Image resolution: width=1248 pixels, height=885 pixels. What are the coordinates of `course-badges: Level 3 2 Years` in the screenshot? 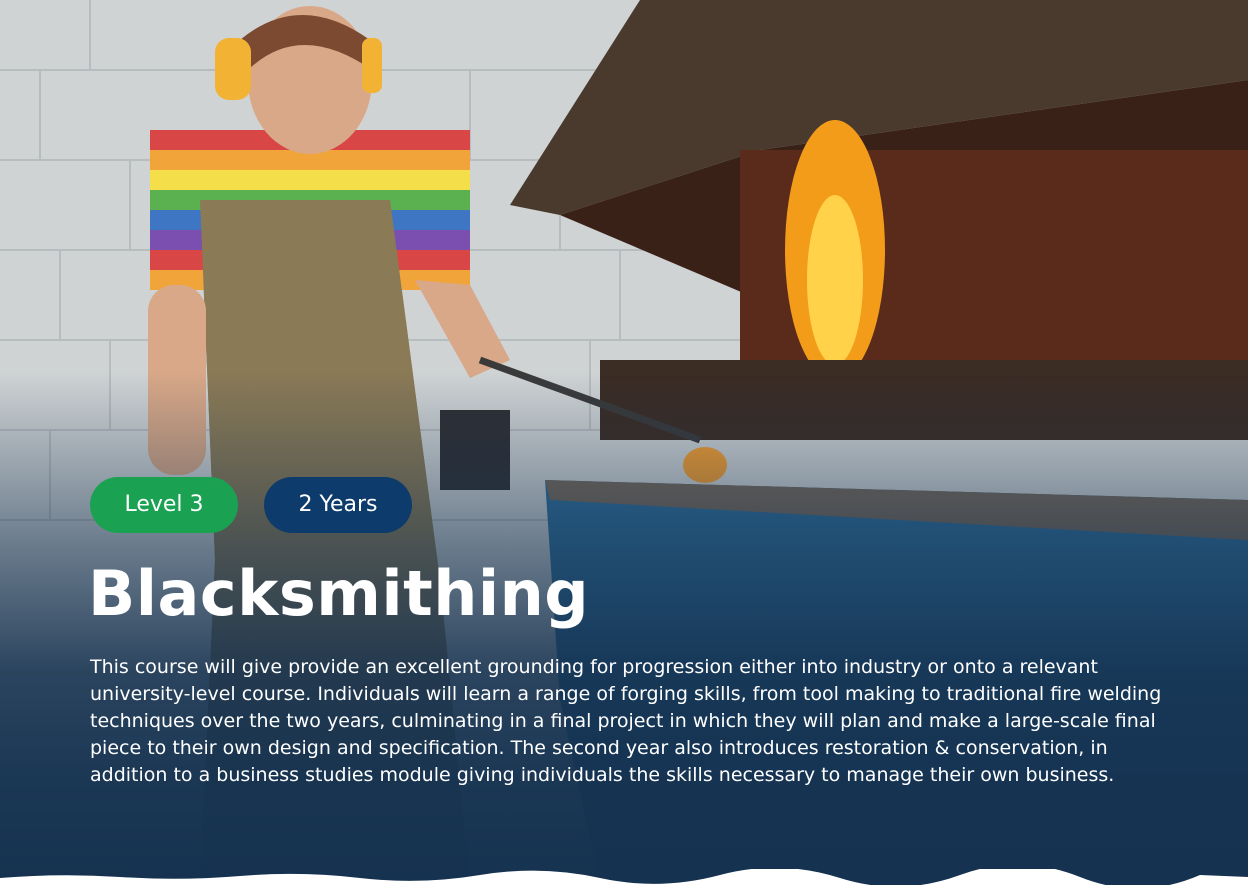 It's located at (251, 505).